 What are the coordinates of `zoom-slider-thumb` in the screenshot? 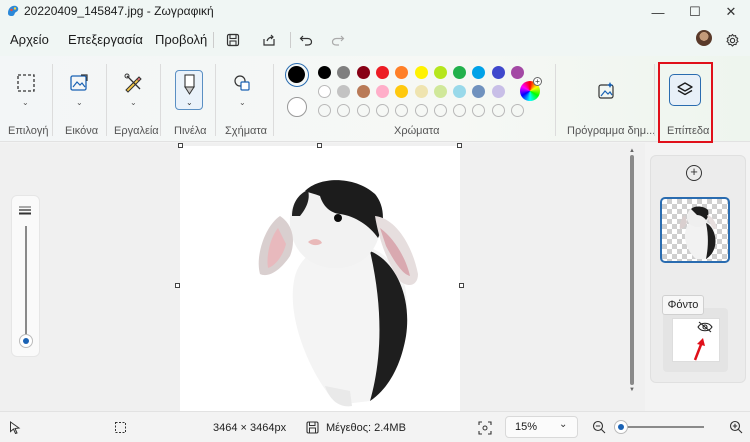 It's located at (621, 427).